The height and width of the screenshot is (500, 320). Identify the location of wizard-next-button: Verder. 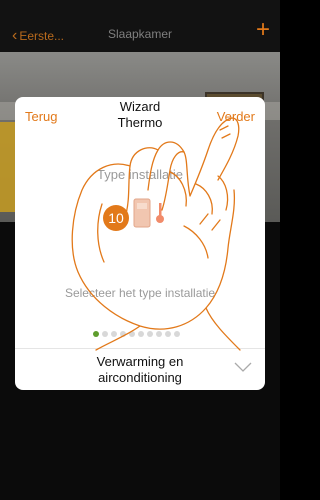
(236, 116).